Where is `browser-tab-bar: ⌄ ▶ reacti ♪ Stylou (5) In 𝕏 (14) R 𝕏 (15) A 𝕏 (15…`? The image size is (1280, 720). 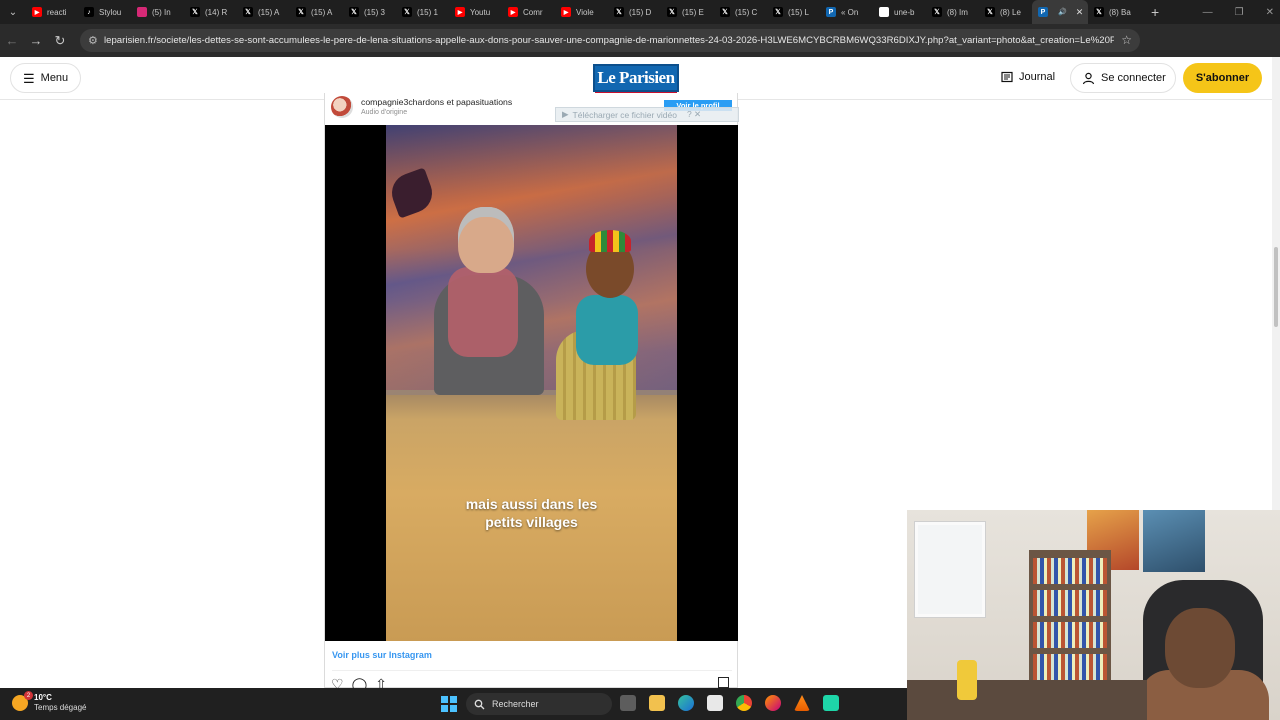 browser-tab-bar: ⌄ ▶ reacti ♪ Stylou (5) In 𝕏 (14) R 𝕏 (15) A 𝕏 (15… is located at coordinates (640, 12).